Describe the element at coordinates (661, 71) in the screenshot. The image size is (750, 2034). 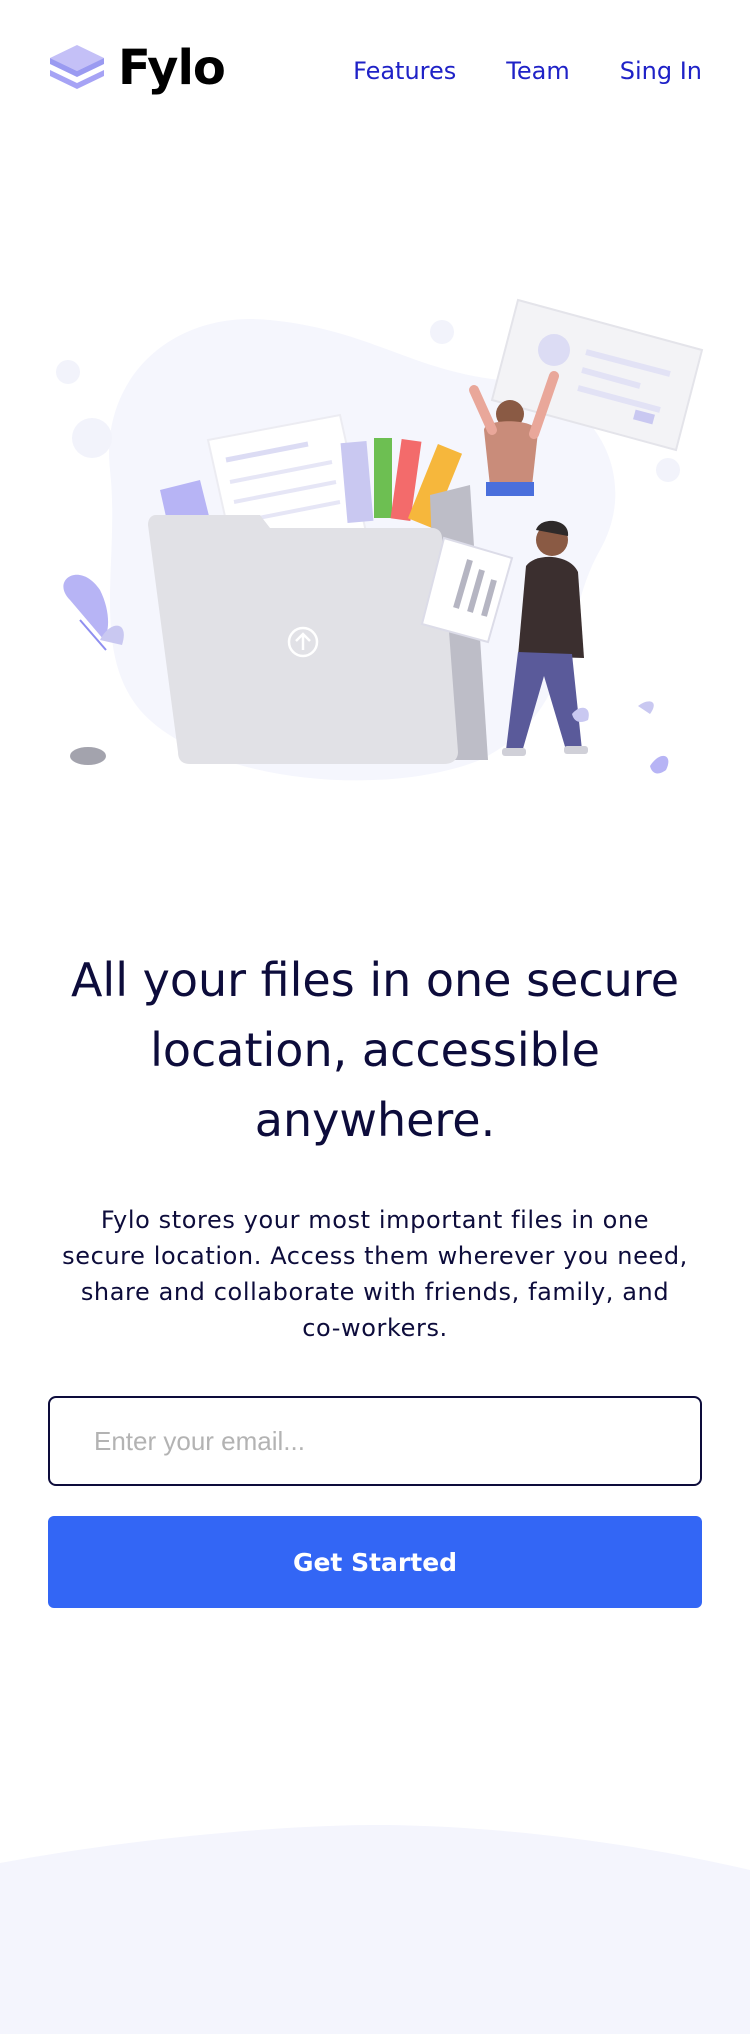
I see `nav-link-sign-in: Sing In` at that location.